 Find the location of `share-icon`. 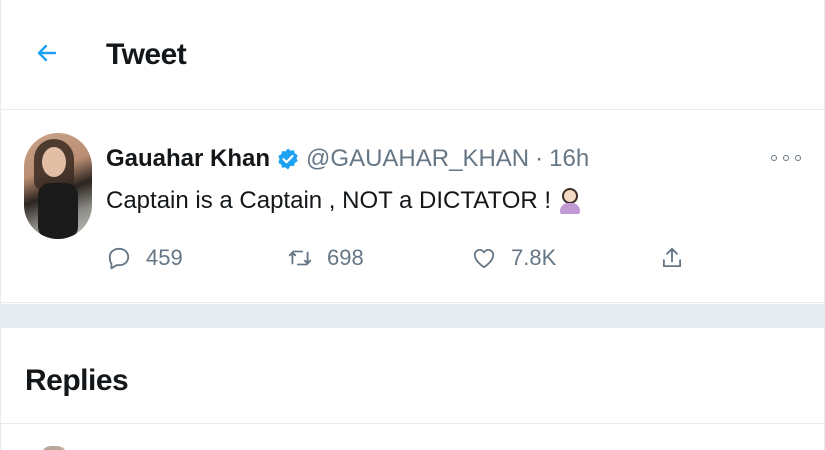

share-icon is located at coordinates (672, 257).